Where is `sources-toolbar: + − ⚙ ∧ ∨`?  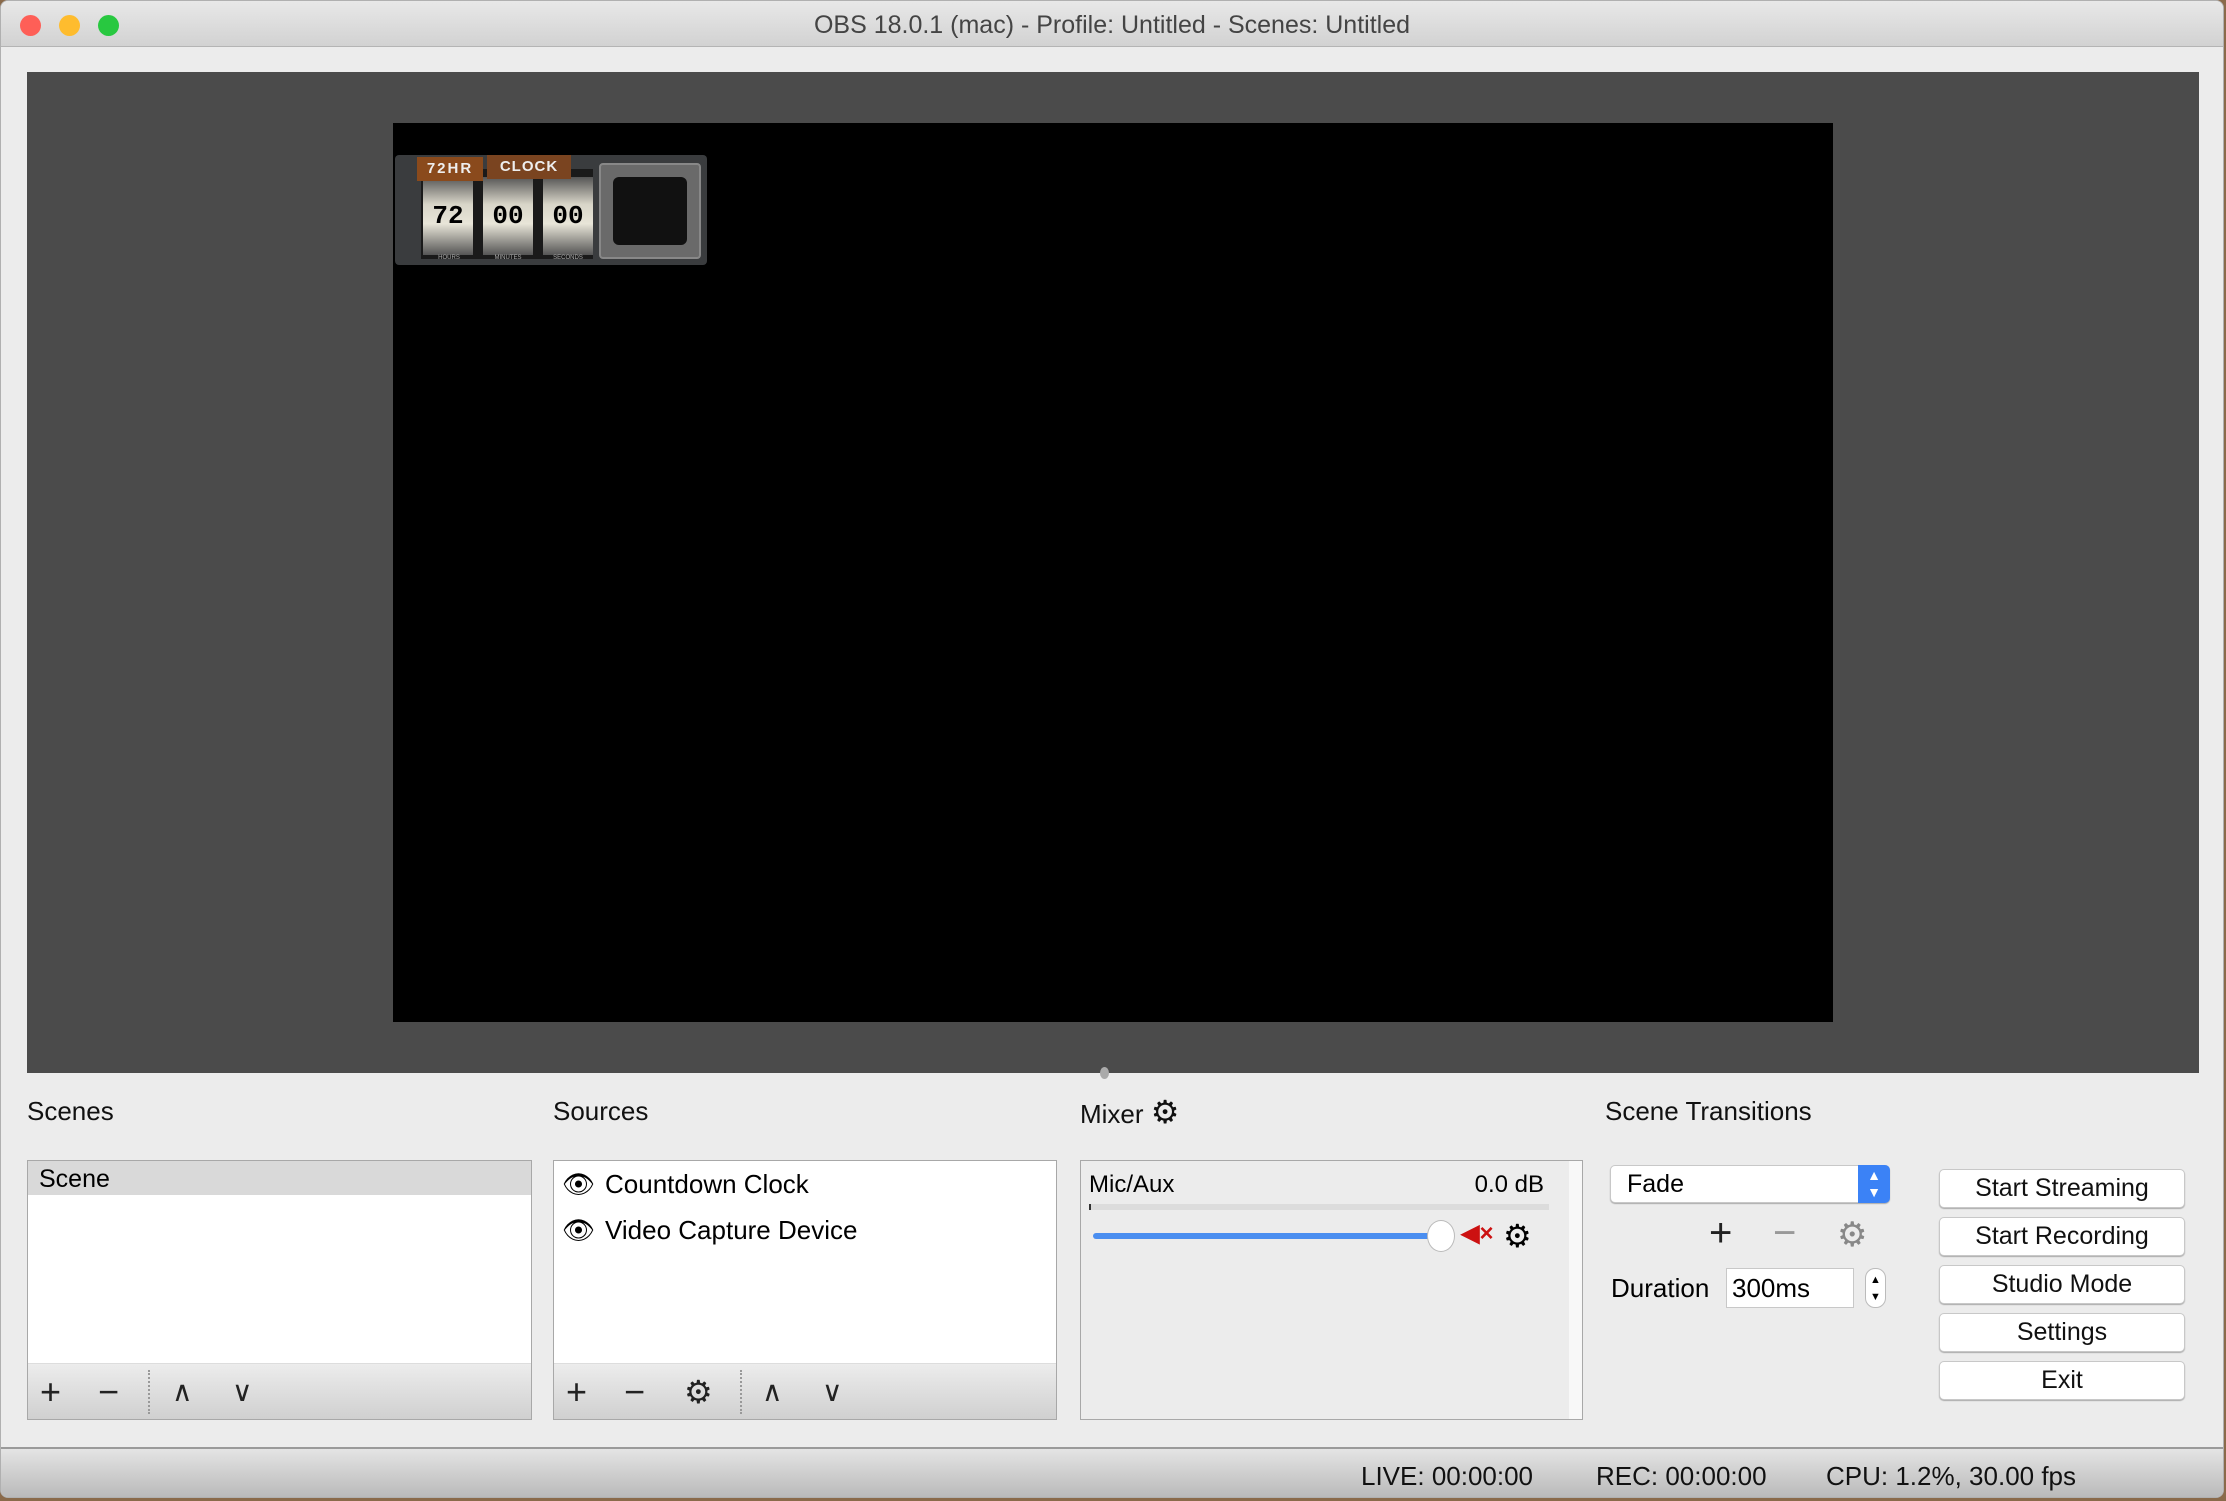
sources-toolbar: + − ⚙ ∧ ∨ is located at coordinates (805, 1391).